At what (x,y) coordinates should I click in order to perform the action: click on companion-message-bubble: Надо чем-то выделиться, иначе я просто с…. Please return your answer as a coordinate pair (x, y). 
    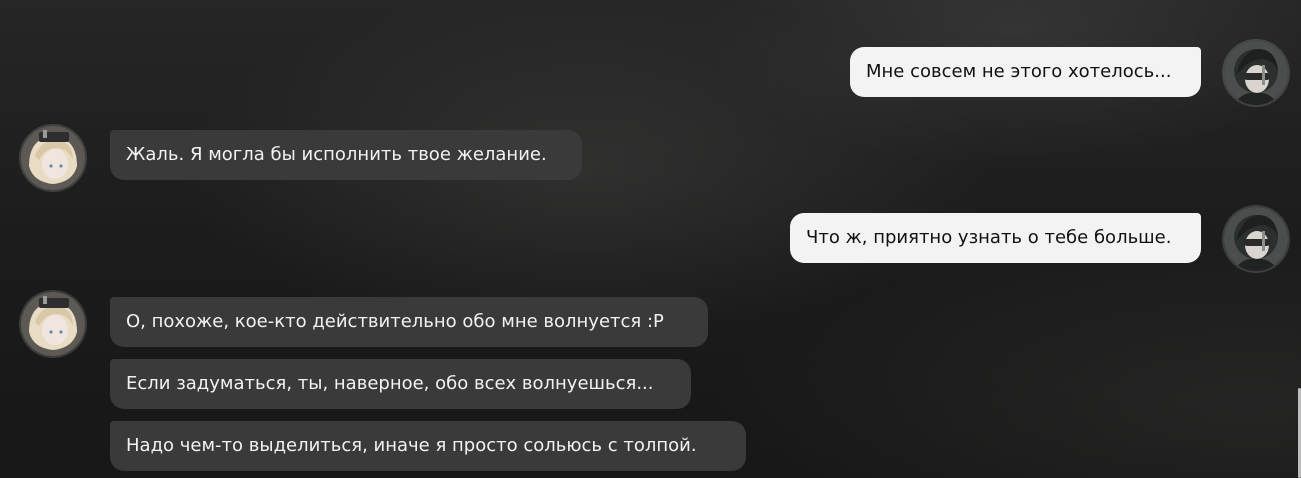
    Looking at the image, I should click on (428, 446).